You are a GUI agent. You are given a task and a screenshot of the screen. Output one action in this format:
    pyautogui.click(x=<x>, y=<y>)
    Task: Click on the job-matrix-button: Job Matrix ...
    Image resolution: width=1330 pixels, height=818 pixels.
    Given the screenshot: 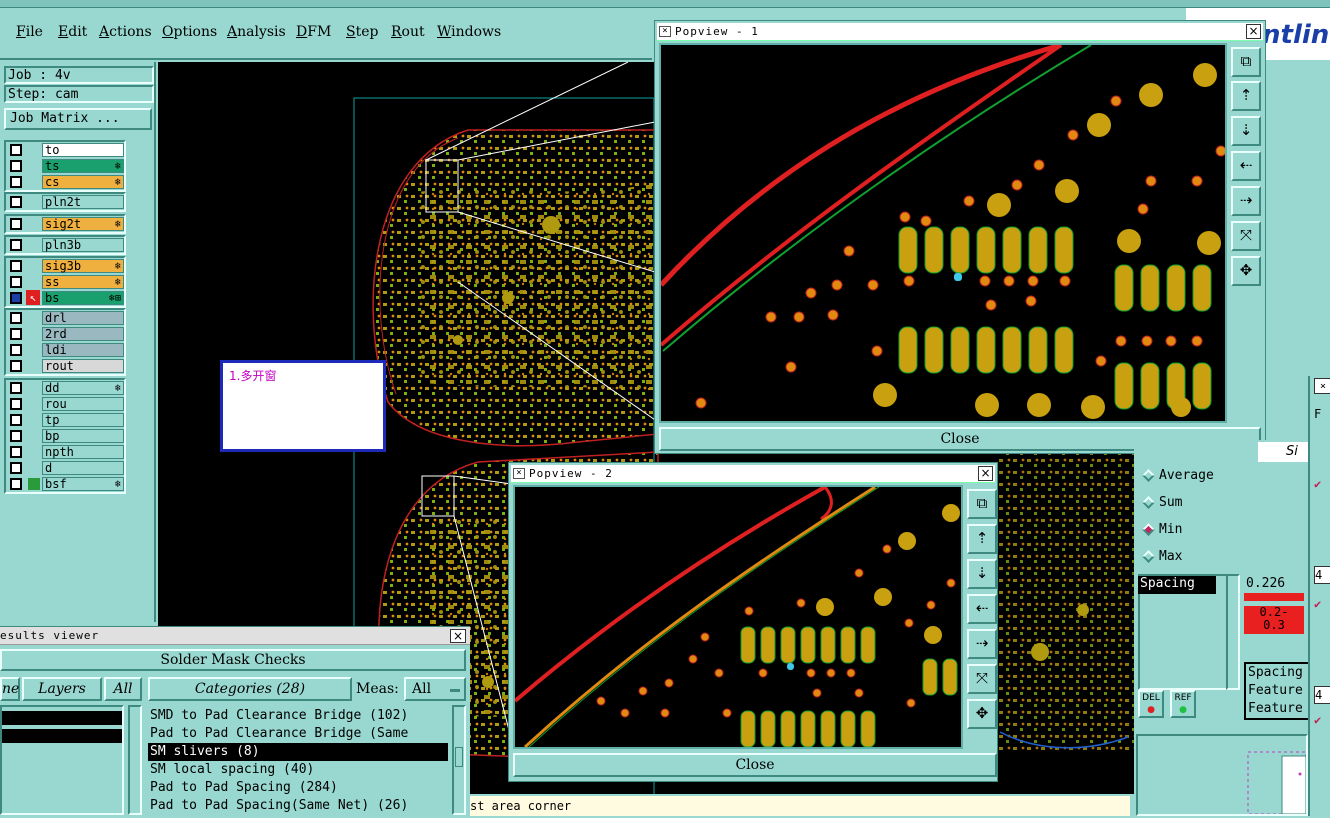 What is the action you would take?
    pyautogui.click(x=78, y=119)
    